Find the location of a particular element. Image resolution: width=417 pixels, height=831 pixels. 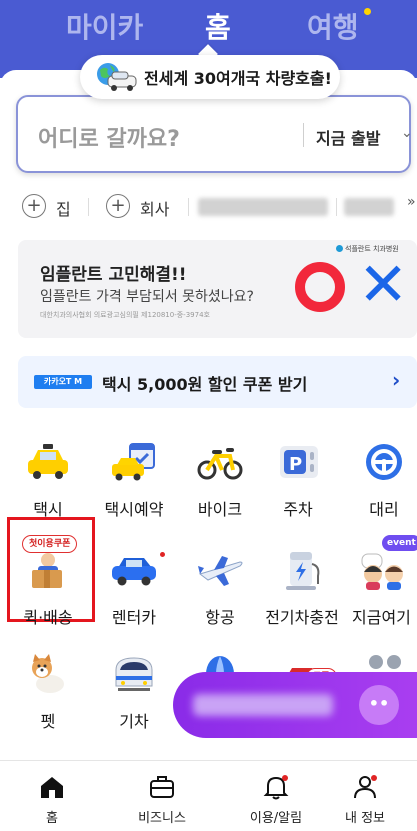

event-tag: event is located at coordinates (399, 543).